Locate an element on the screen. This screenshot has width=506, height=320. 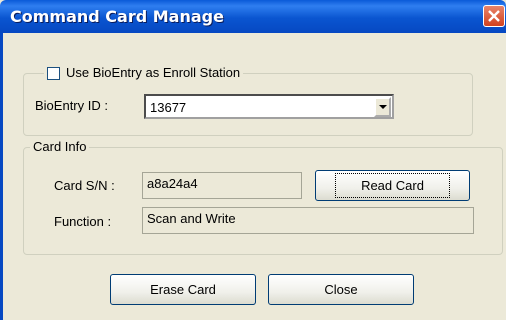
card-sn-value: a8a24a4 is located at coordinates (172, 183).